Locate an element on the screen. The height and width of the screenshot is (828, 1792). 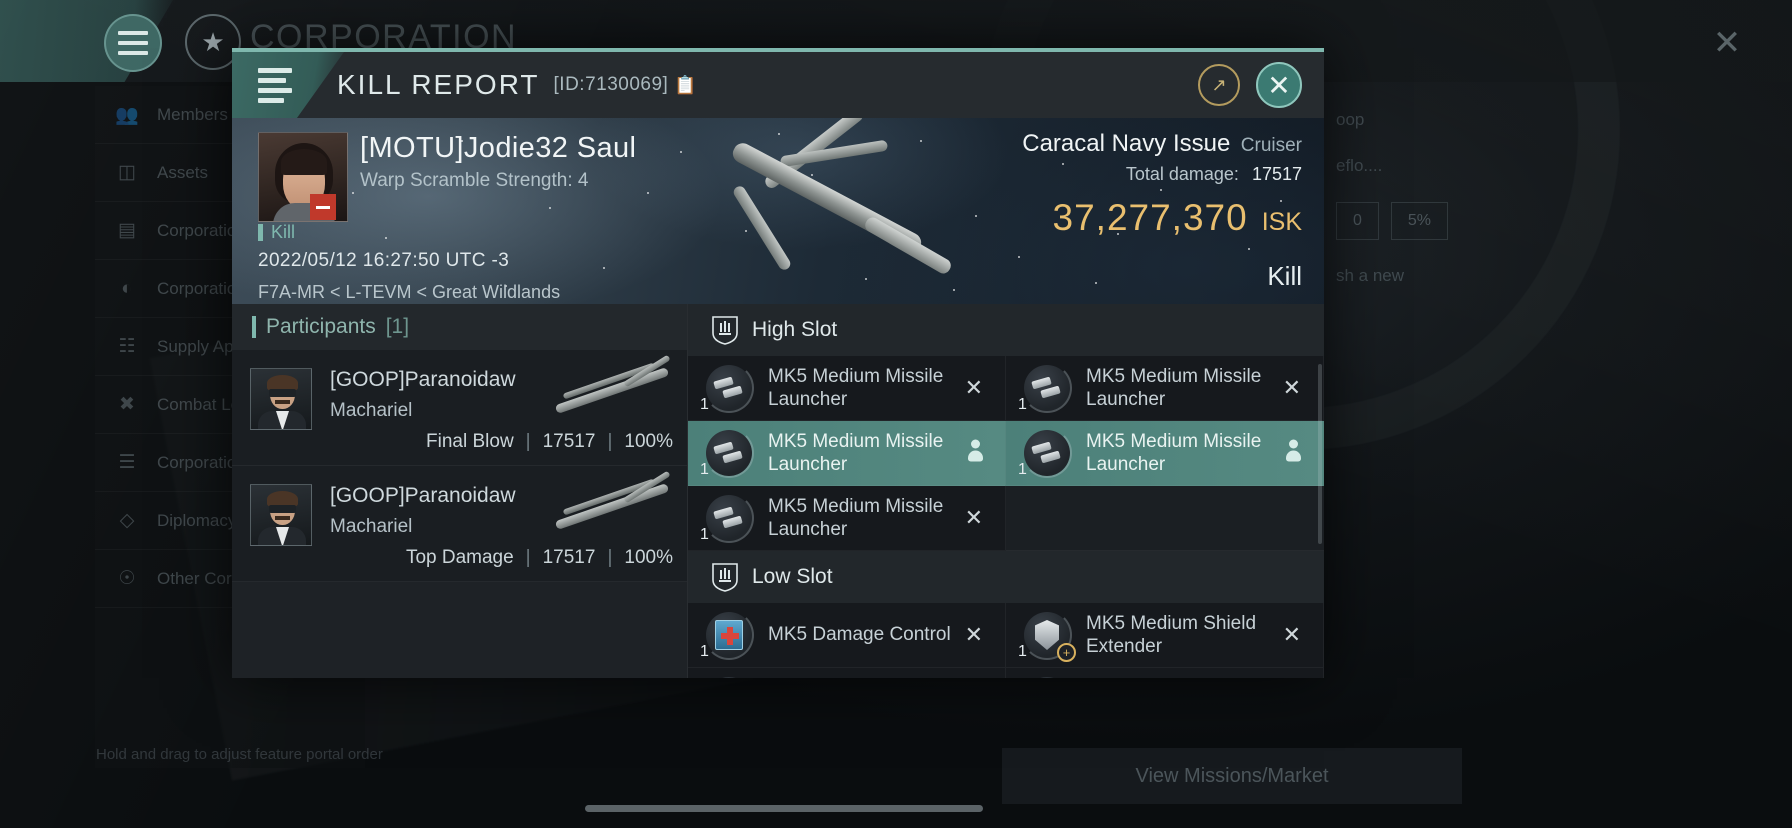
standing-negative-icon is located at coordinates (323, 207).